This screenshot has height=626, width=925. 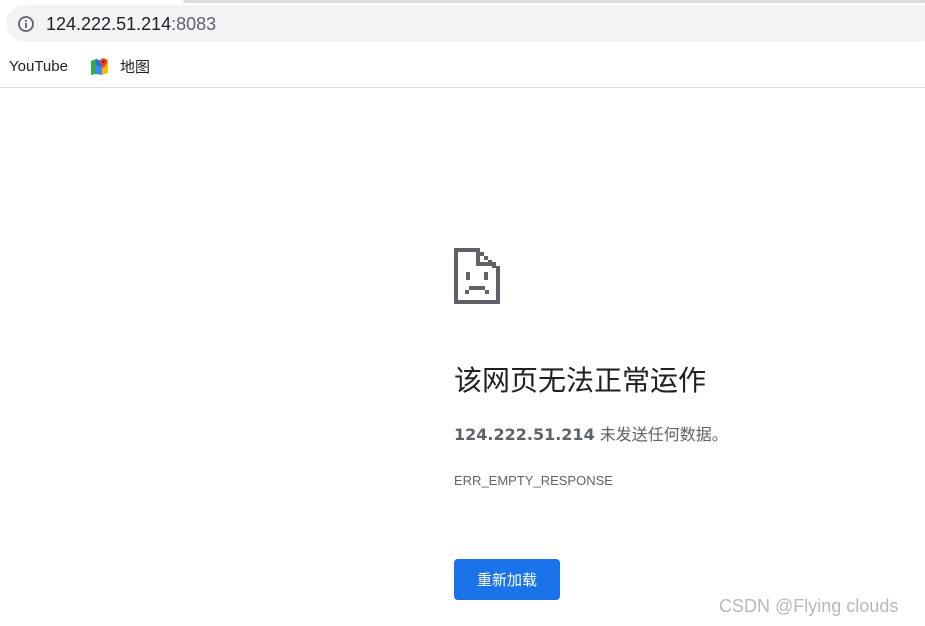 I want to click on error-description: 124.222.51.214 未发送任何数据。, so click(x=591, y=435).